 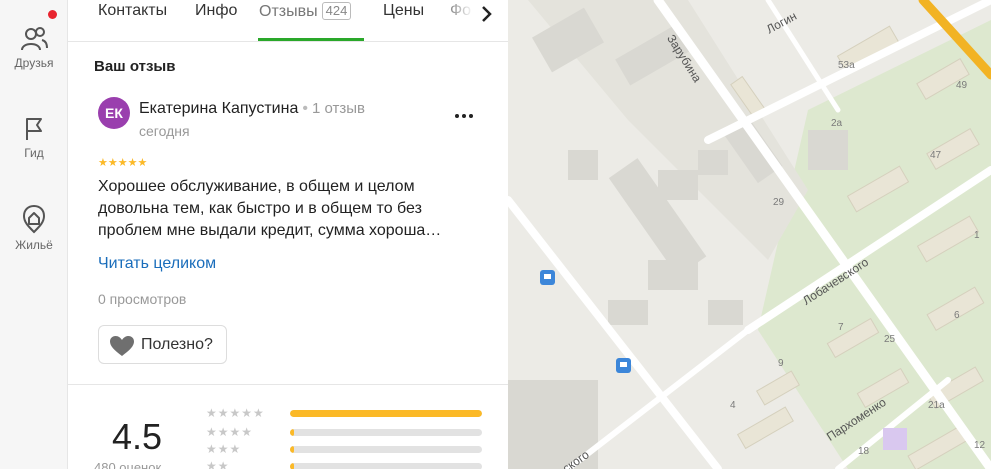 I want to click on review-stars: ★★★★★, so click(x=123, y=163).